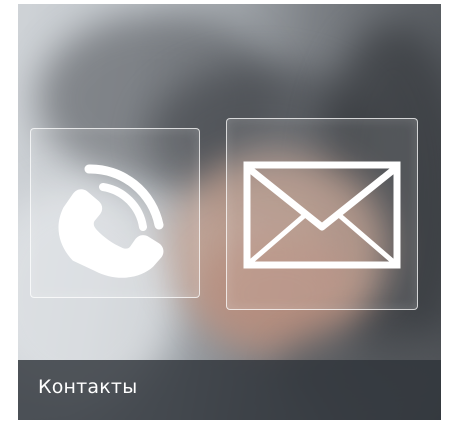 The image size is (449, 424). What do you see at coordinates (87, 387) in the screenshot?
I see `banner-caption: Контакты` at bounding box center [87, 387].